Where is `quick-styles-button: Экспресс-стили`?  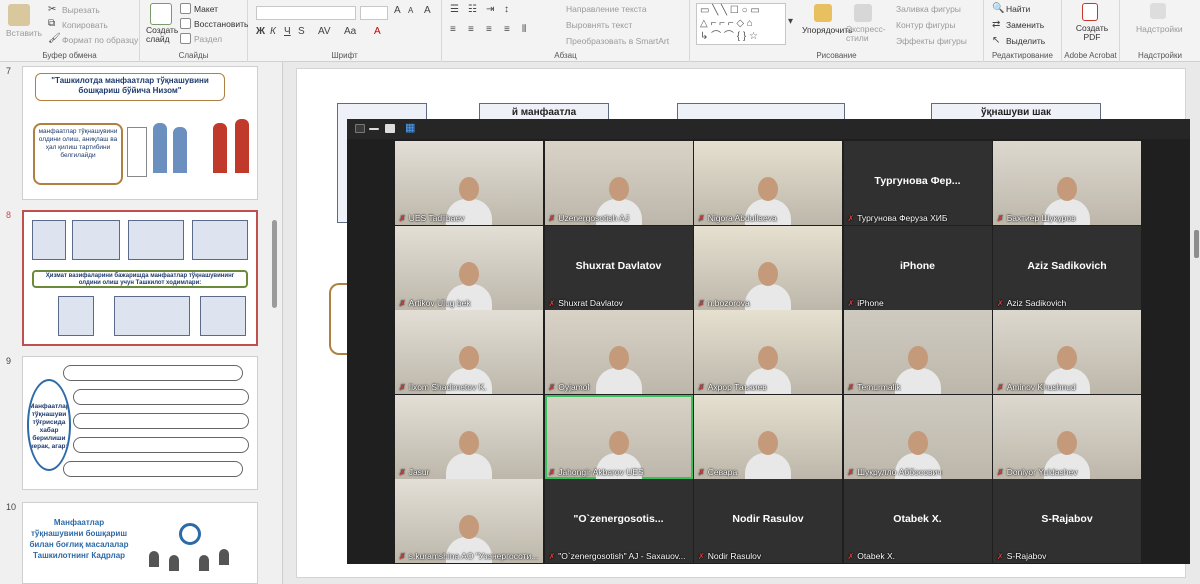
quick-styles-button: Экспресс-стили is located at coordinates (866, 34).